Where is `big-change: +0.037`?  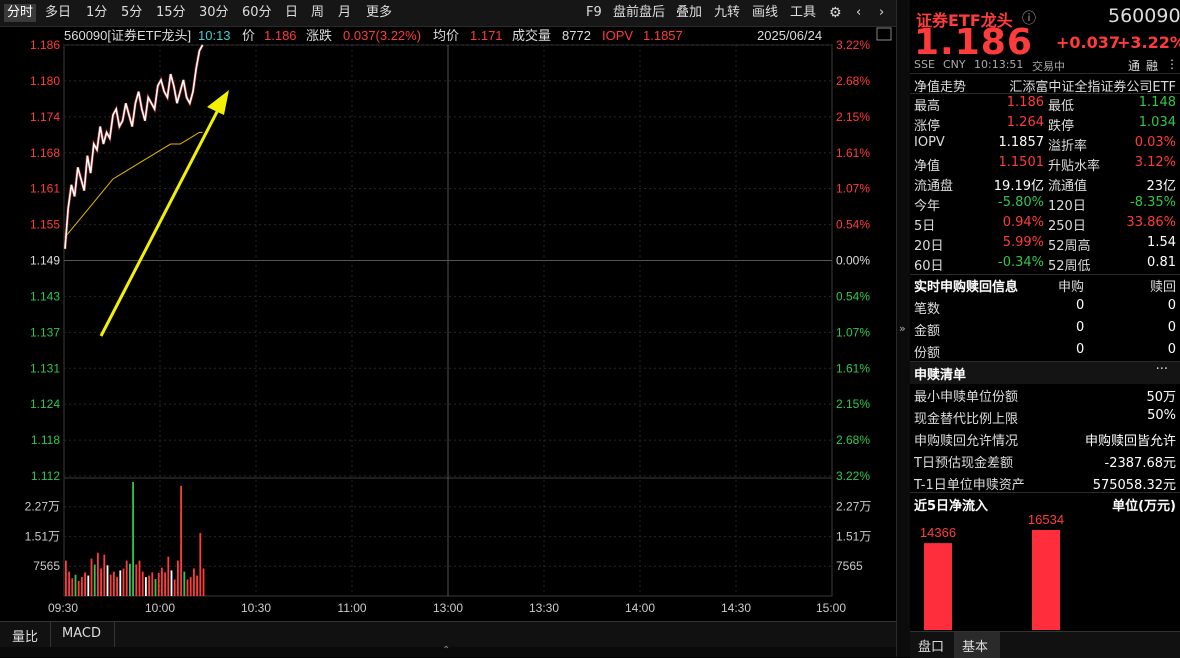
big-change: +0.037 is located at coordinates (1088, 42).